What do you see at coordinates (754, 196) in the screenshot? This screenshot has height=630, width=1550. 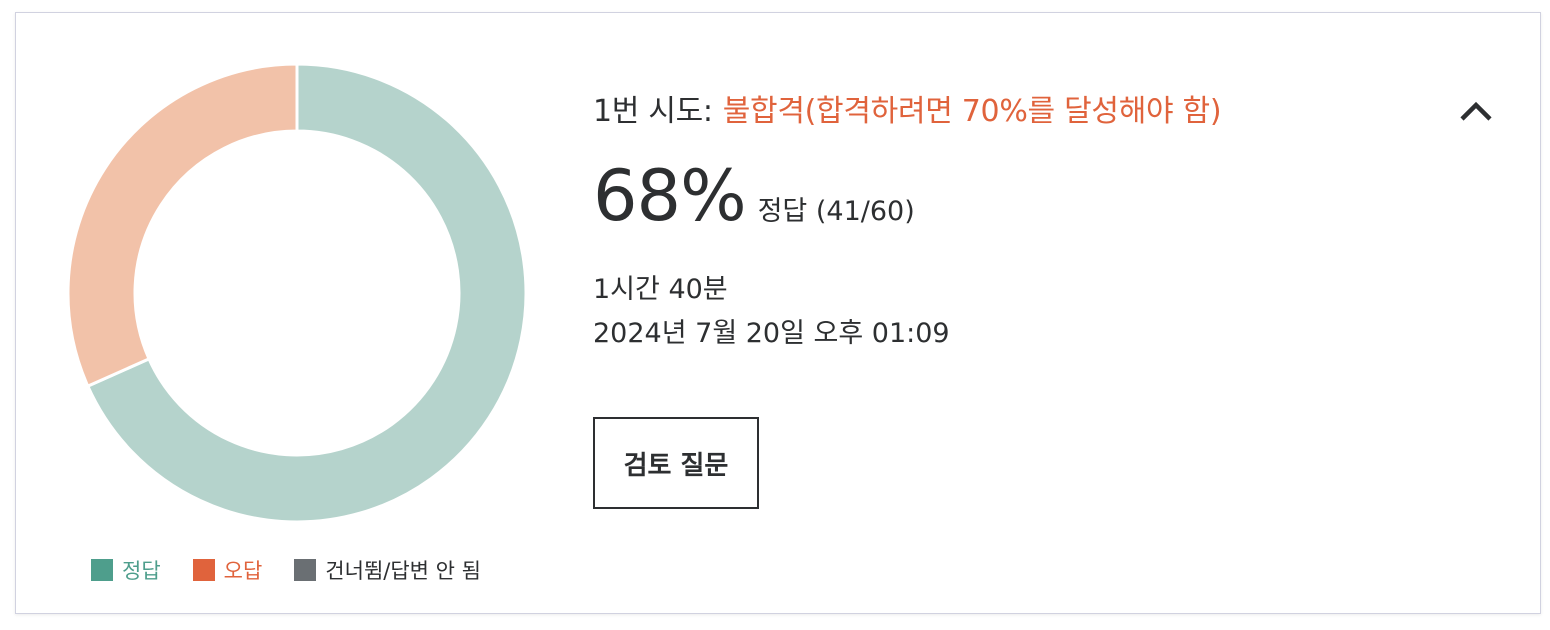 I see `score-line: 68% 정답 (41/60)` at bounding box center [754, 196].